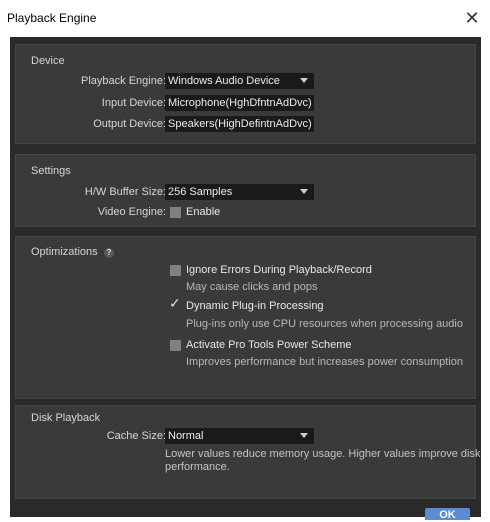  I want to click on checkmark-icon: ✓, so click(175, 304).